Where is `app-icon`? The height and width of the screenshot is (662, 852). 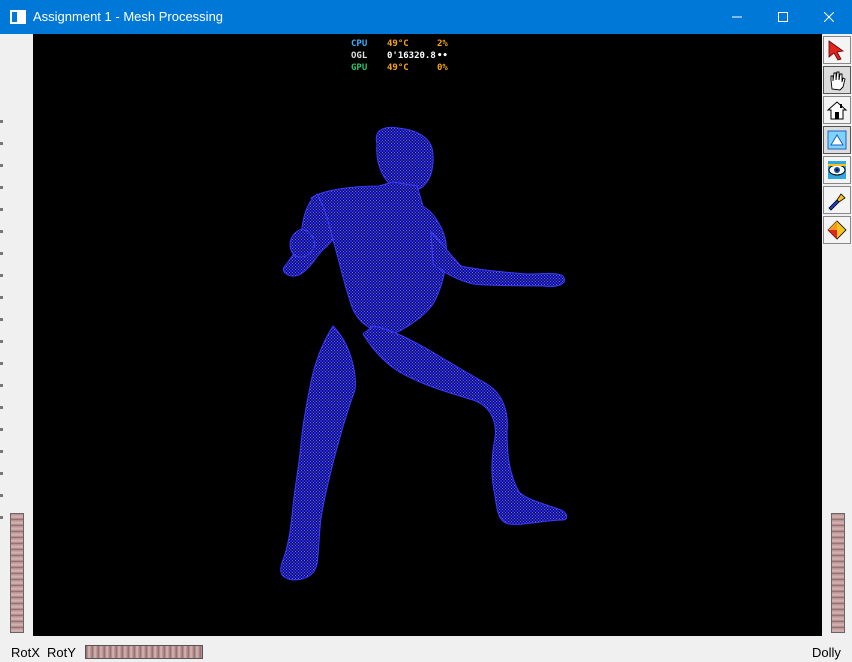 app-icon is located at coordinates (18, 17).